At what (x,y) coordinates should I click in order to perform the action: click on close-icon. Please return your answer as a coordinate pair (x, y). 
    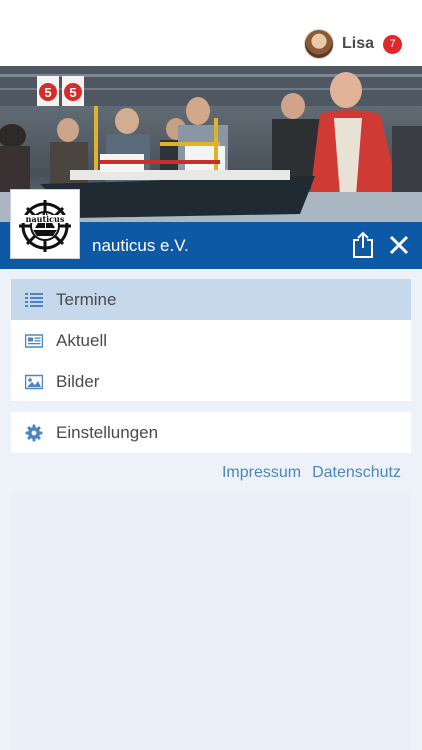
    Looking at the image, I should click on (399, 245).